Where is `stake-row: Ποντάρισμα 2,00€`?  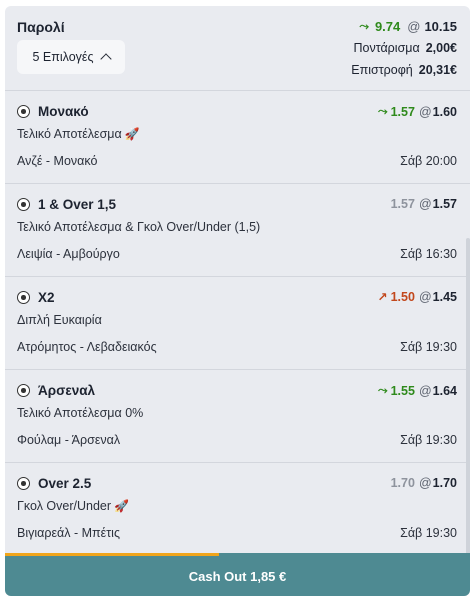
stake-row: Ποντάρισμα 2,00€ is located at coordinates (405, 48).